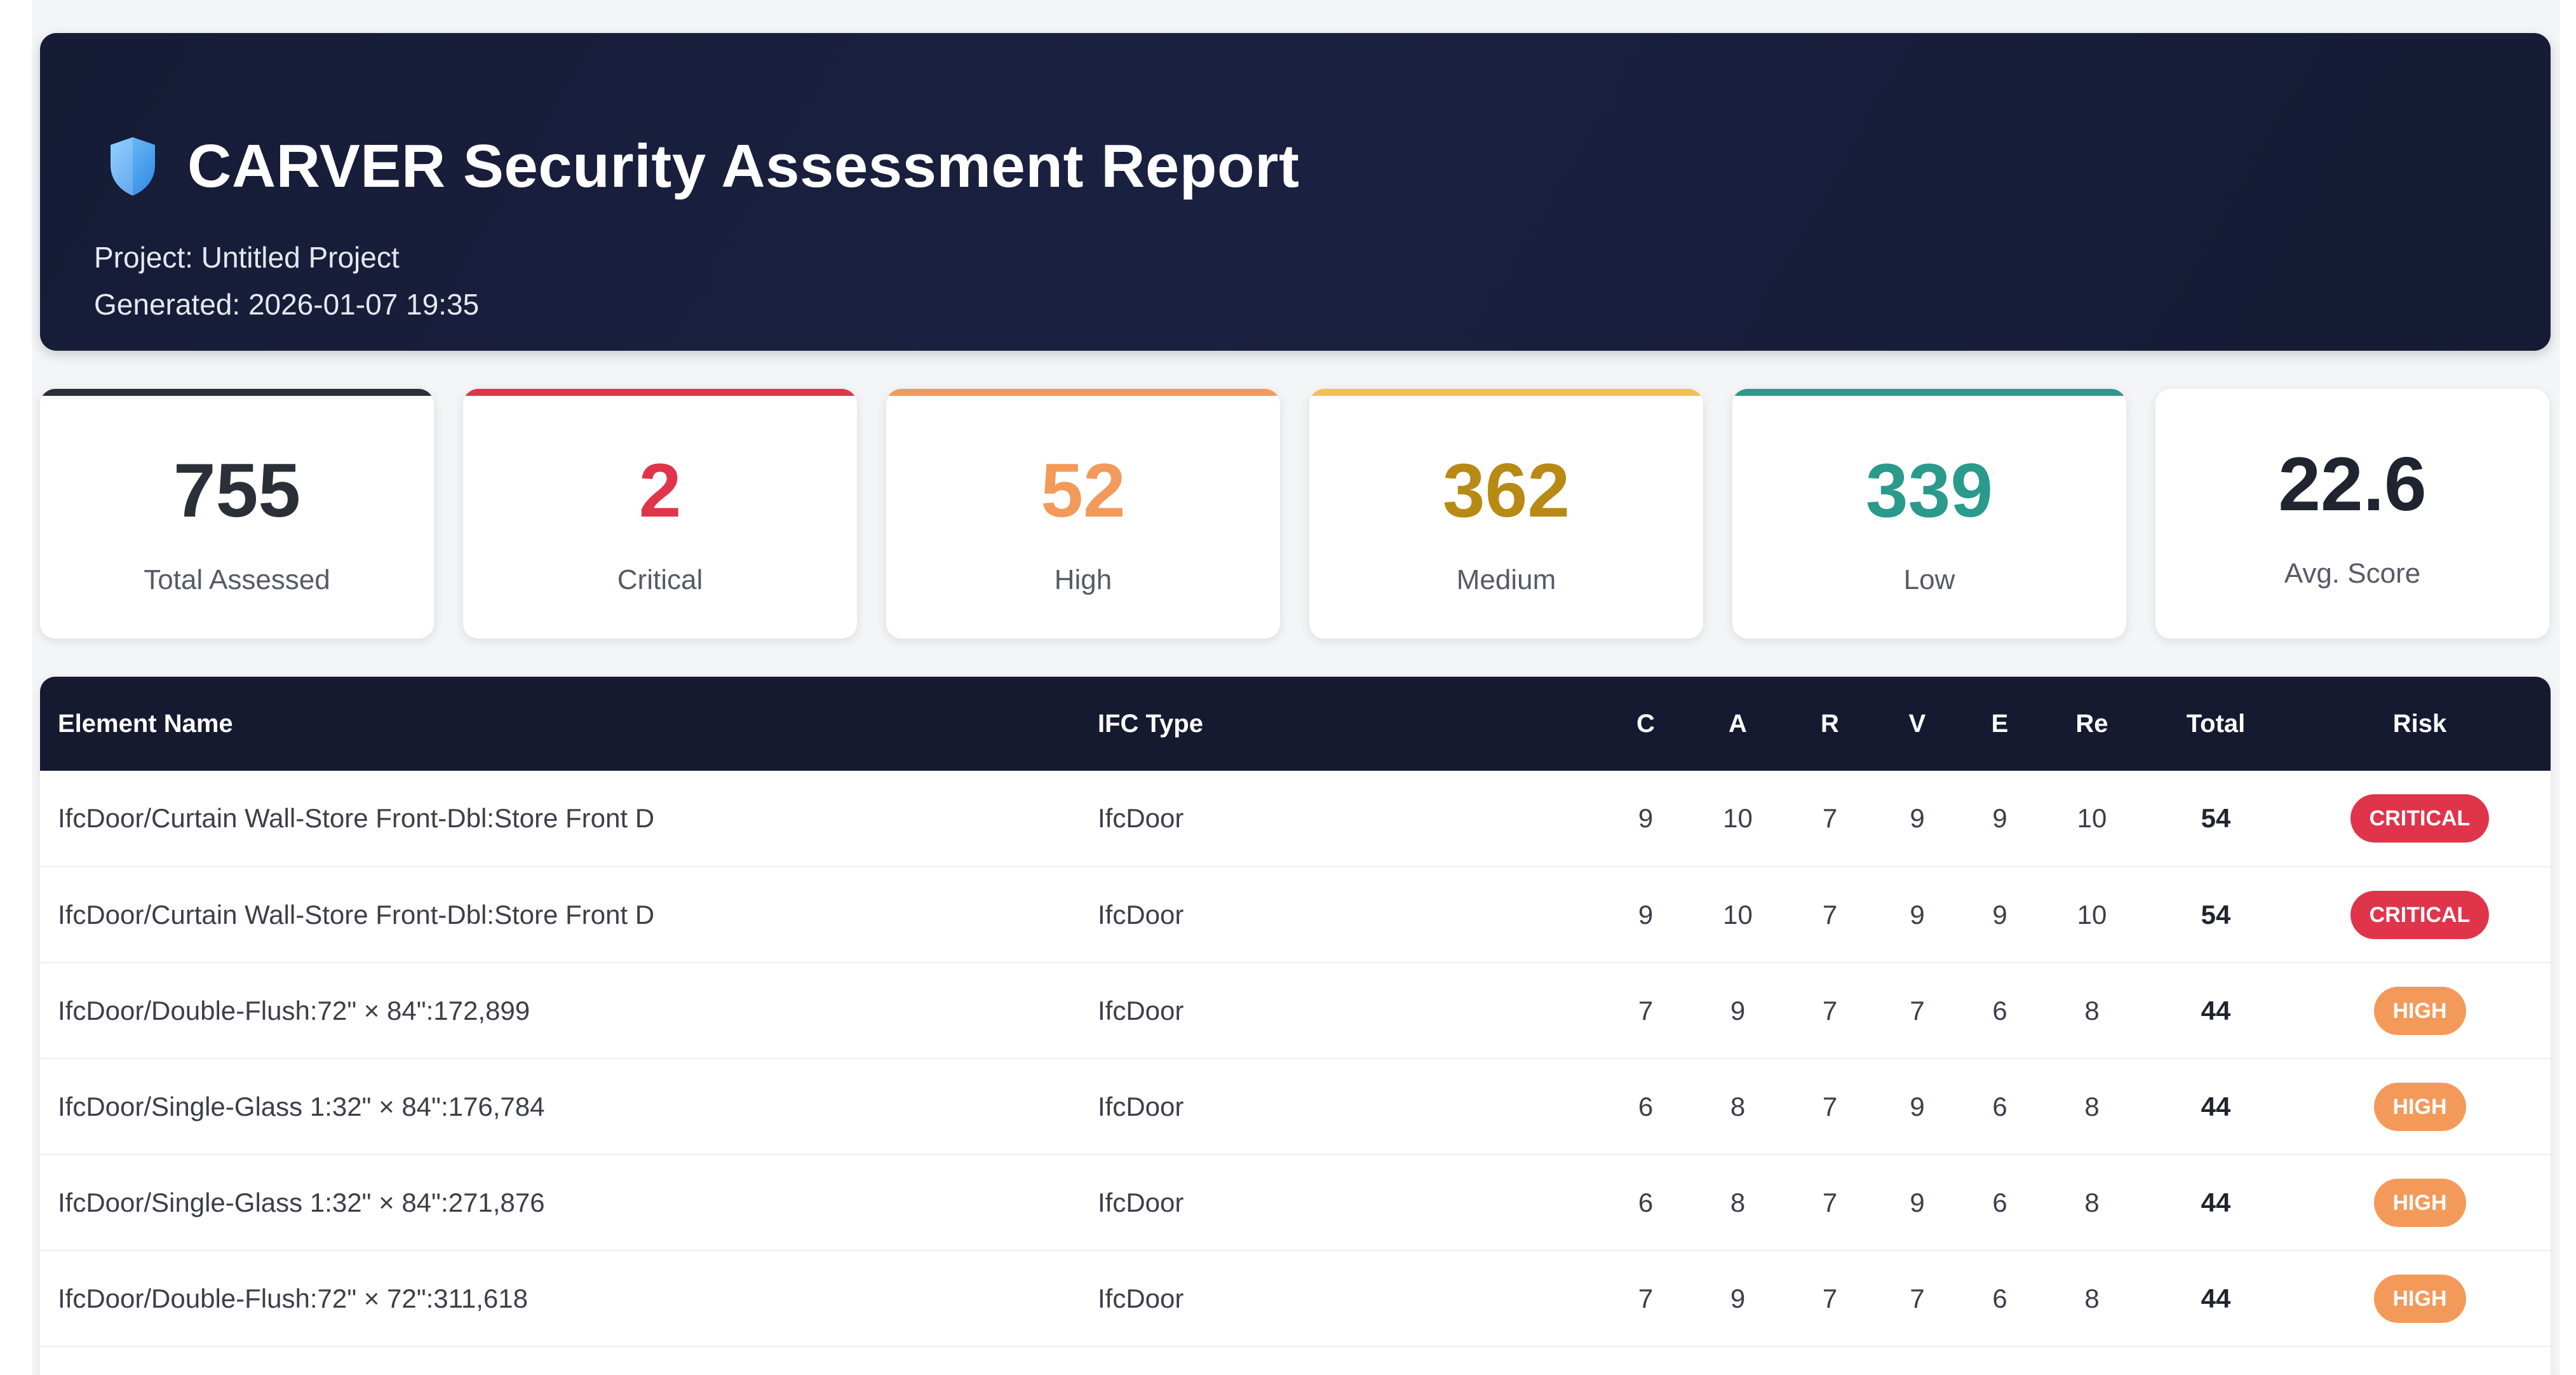 This screenshot has width=2576, height=1375. Describe the element at coordinates (294, 1010) in the screenshot. I see `cell-element-name: IfcDoor/Double-Flush:72" × 84":172,899` at that location.